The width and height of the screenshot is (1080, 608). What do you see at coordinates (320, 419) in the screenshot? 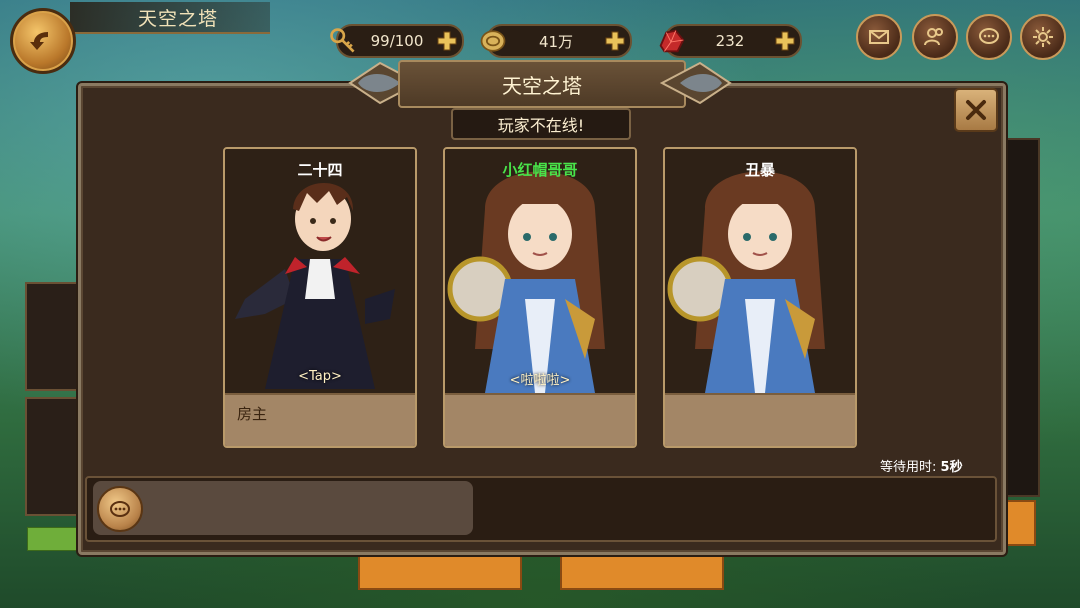
I see `player-card-footer: 房主` at bounding box center [320, 419].